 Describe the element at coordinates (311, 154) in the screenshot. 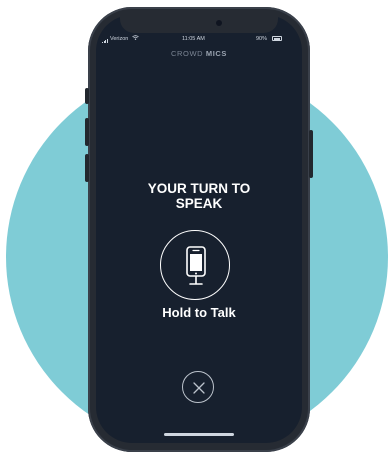

I see `power-button` at that location.